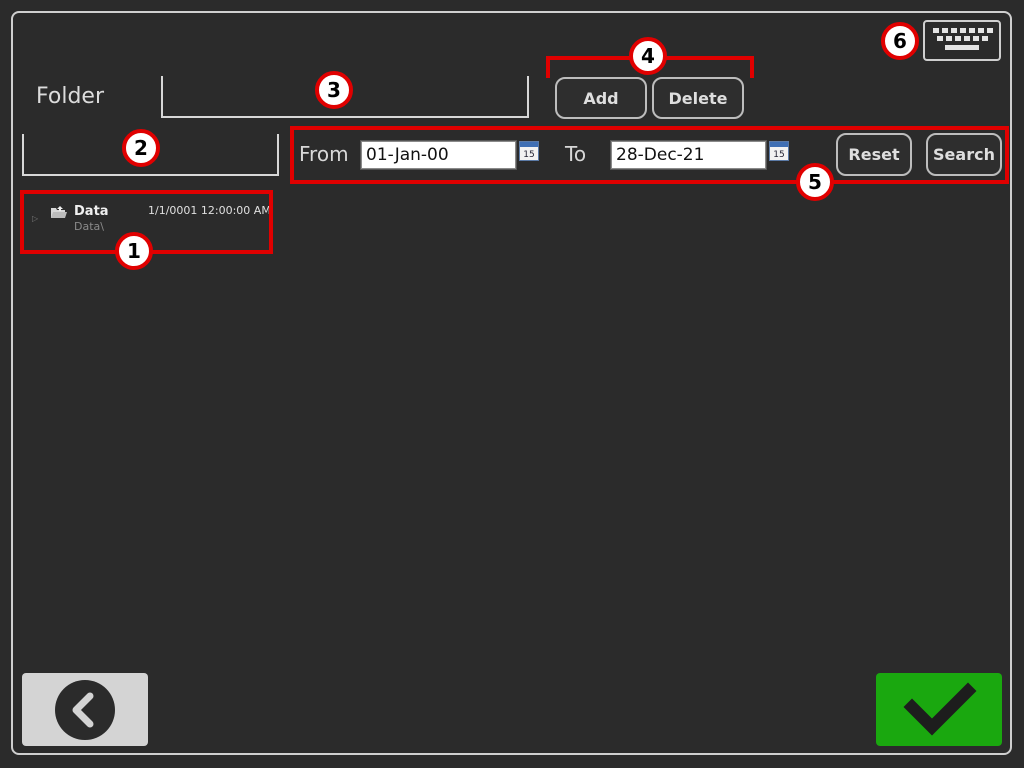  I want to click on checkmark-icon, so click(940, 709).